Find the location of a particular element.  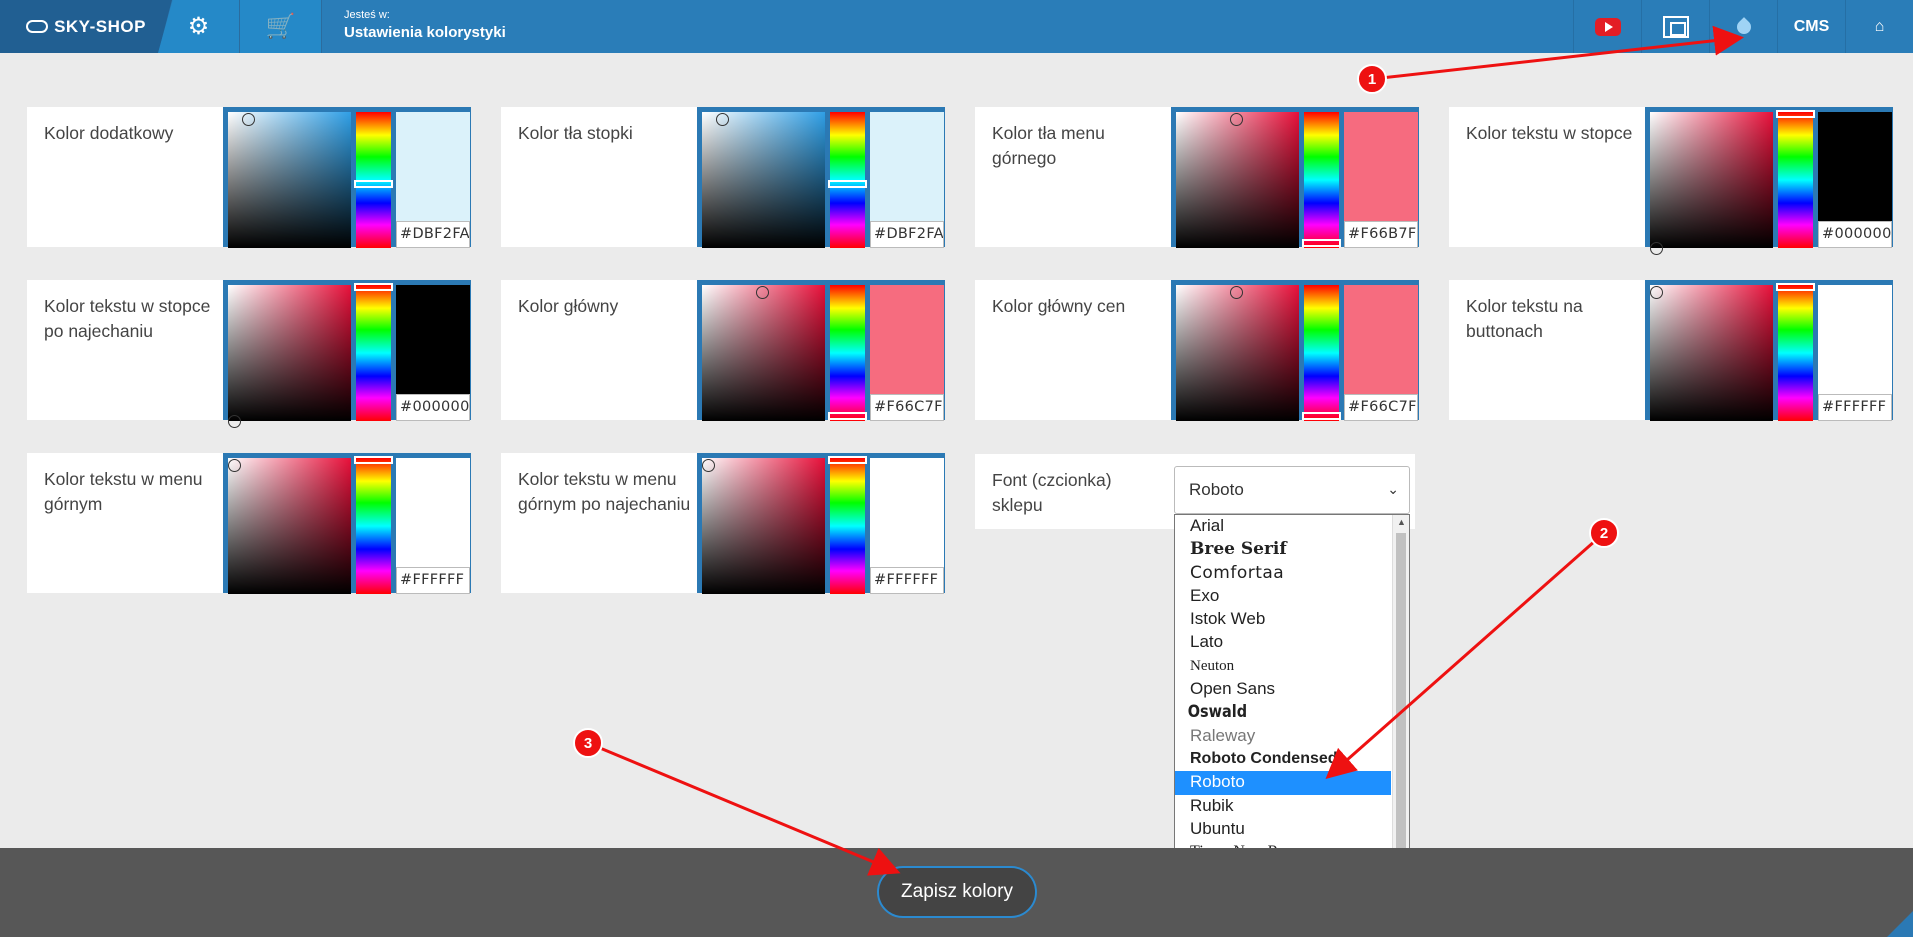

font-select: Roboto ⌄ is located at coordinates (1292, 490).